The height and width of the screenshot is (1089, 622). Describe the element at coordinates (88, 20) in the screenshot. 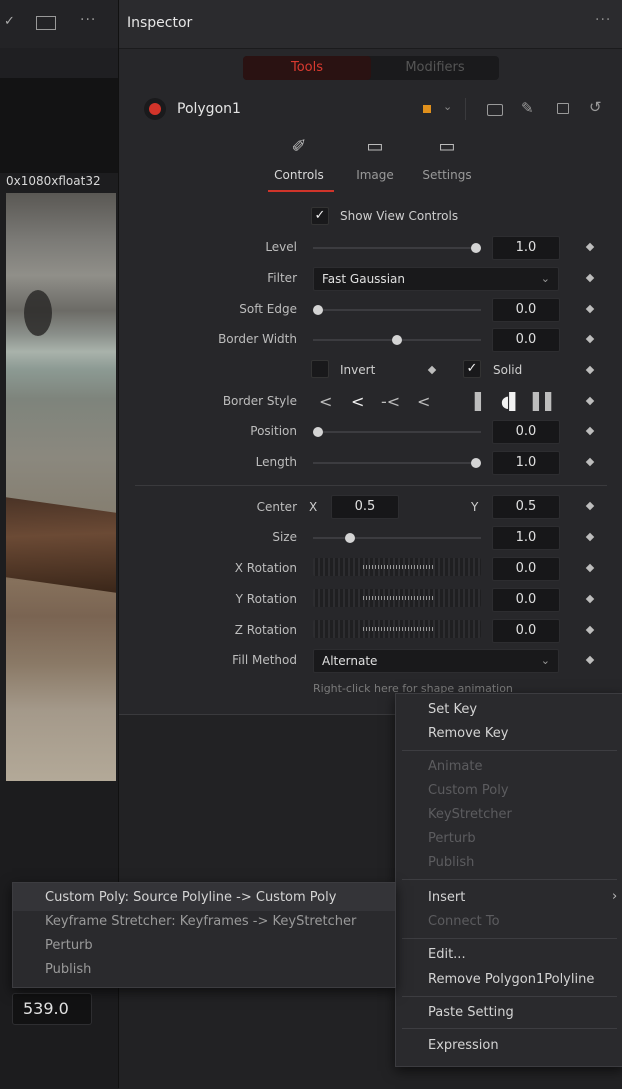

I see `viewer-menu-icon: ···` at that location.